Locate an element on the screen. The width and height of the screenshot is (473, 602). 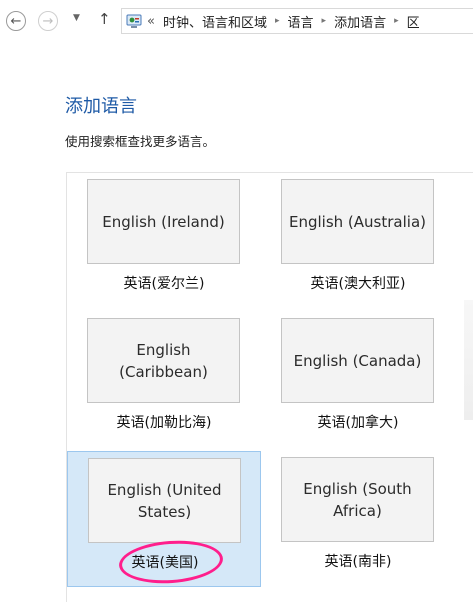
navigation-bar: ← → ▼ ↑ « 时钟、语言和区域 ▸ 语言 ▸ 添加语言 ▸ 区 is located at coordinates (236, 22).